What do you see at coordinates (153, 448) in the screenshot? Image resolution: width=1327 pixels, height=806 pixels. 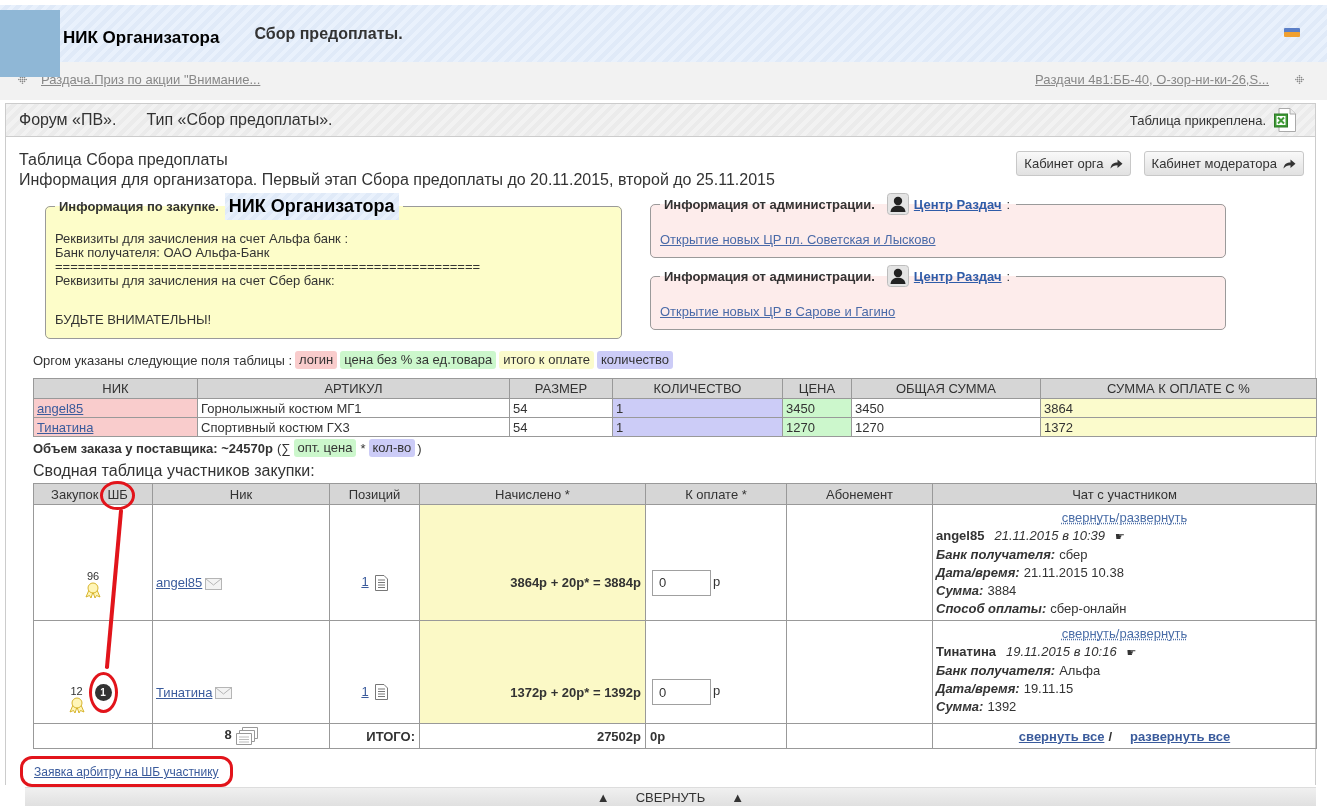 I see `volume-label: Объем заказа у поставщика: ~24570р` at bounding box center [153, 448].